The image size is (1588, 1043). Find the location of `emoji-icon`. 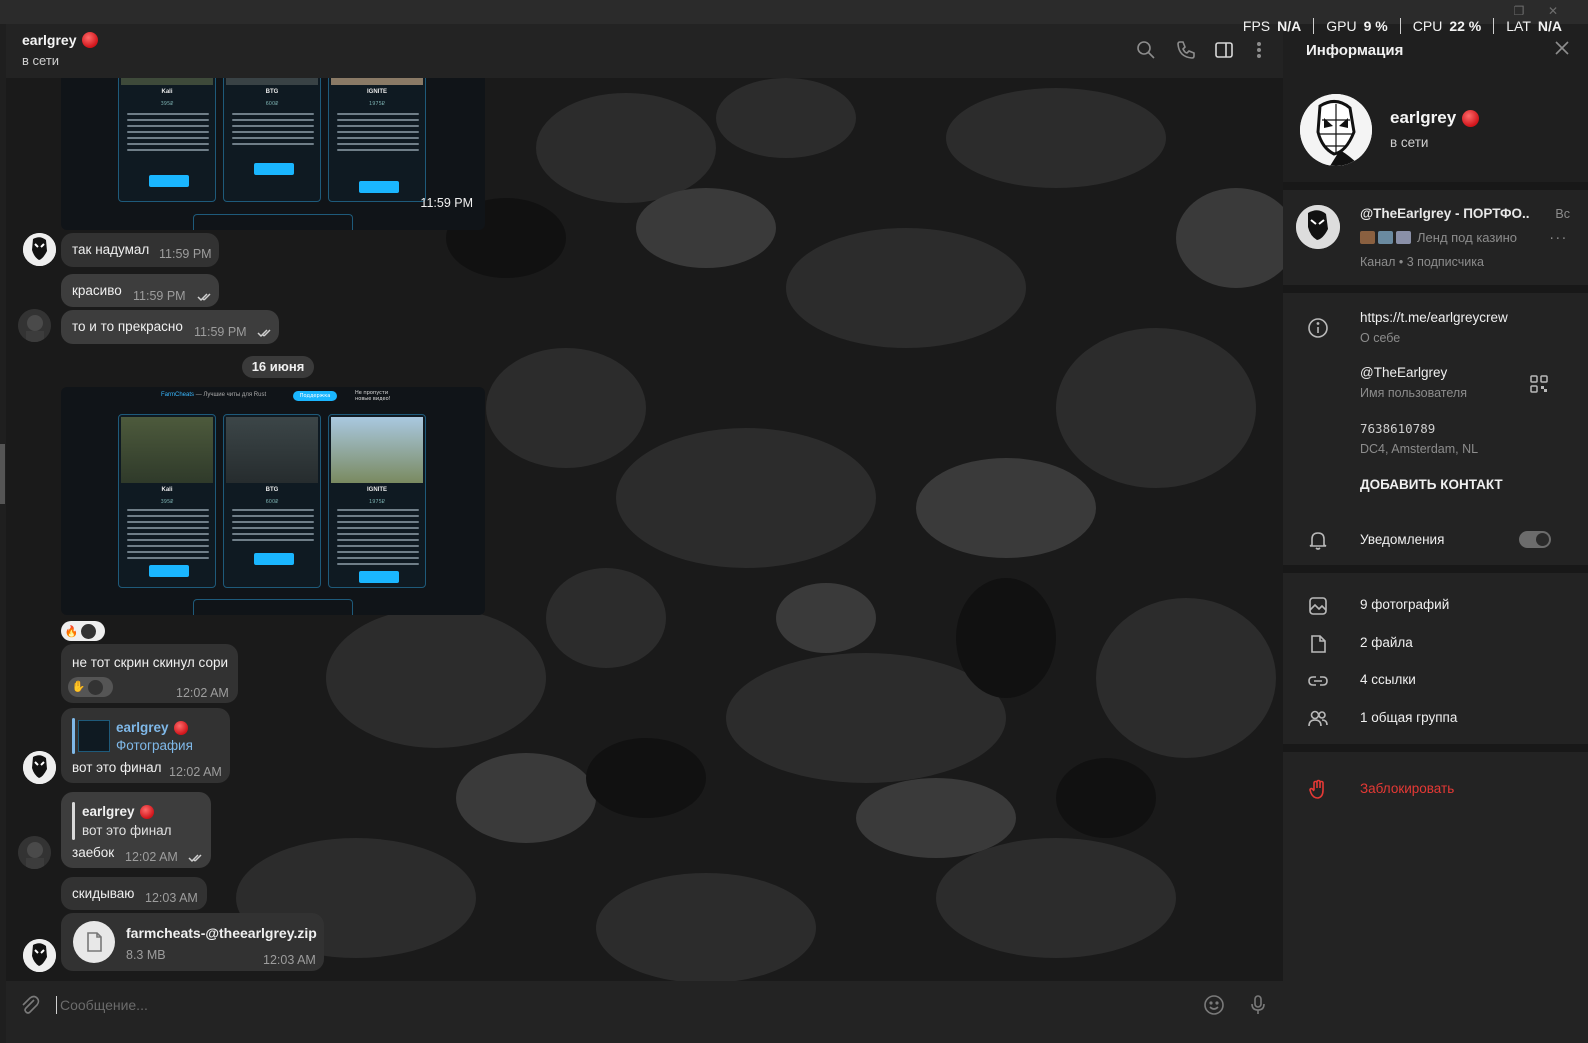

emoji-icon is located at coordinates (1214, 1005).